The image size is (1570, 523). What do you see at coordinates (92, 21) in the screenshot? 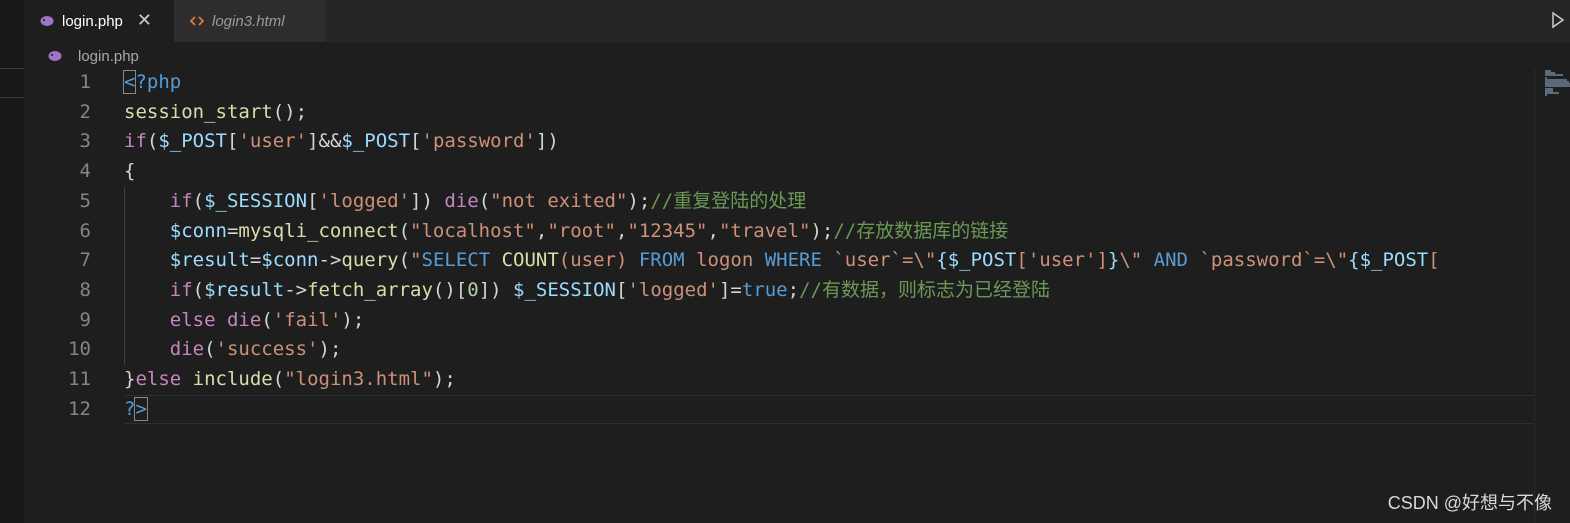
I see `tab-label: login.php` at bounding box center [92, 21].